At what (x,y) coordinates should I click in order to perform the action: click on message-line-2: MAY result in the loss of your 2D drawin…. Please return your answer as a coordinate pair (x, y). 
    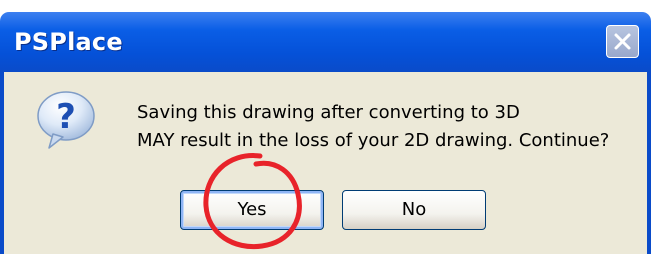
    Looking at the image, I should click on (373, 140).